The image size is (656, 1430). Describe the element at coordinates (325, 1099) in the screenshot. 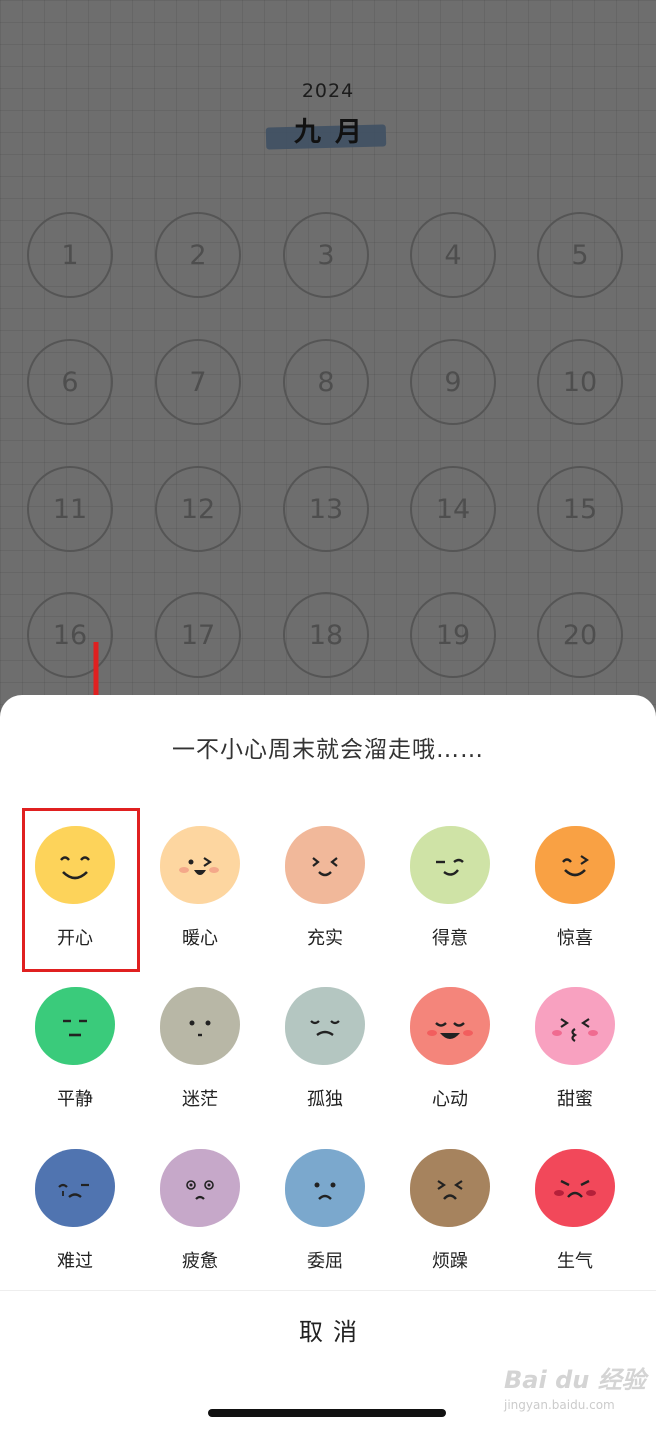

I see `mood-label: 孤独` at that location.